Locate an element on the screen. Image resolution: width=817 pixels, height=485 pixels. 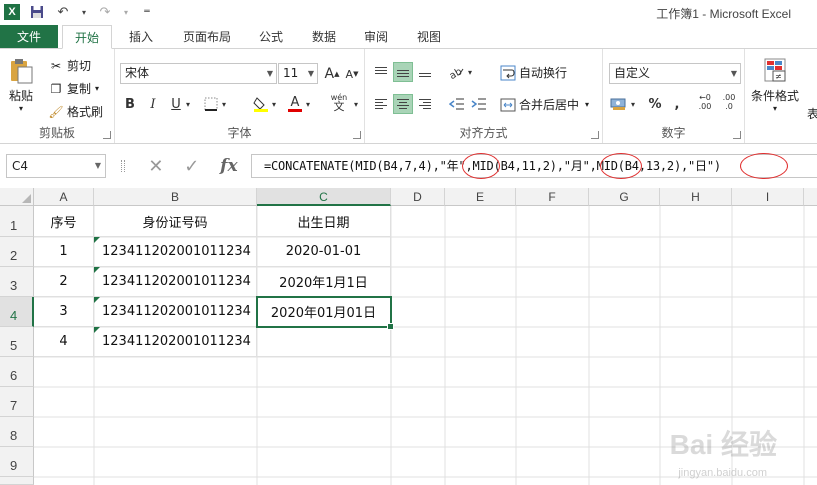
undo-icon: ↶ is located at coordinates (63, 12).